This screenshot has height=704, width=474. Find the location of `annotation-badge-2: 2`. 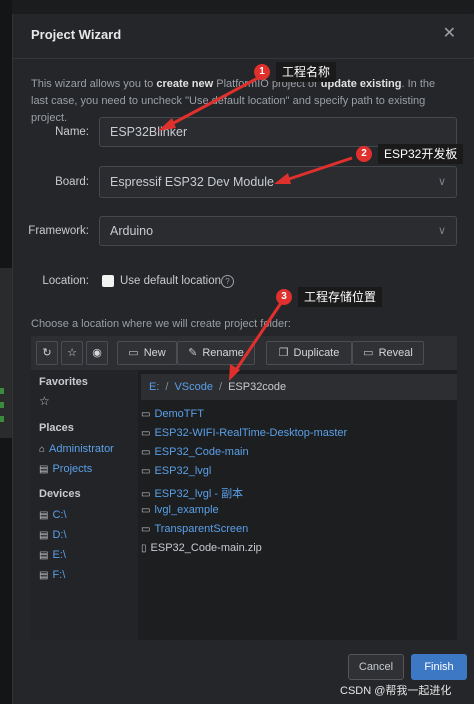

annotation-badge-2: 2 is located at coordinates (364, 154).